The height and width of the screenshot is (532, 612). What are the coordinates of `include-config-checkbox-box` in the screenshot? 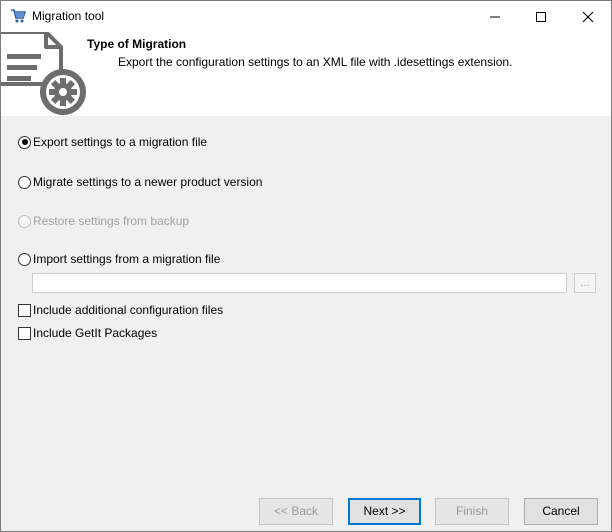 It's located at (24, 310).